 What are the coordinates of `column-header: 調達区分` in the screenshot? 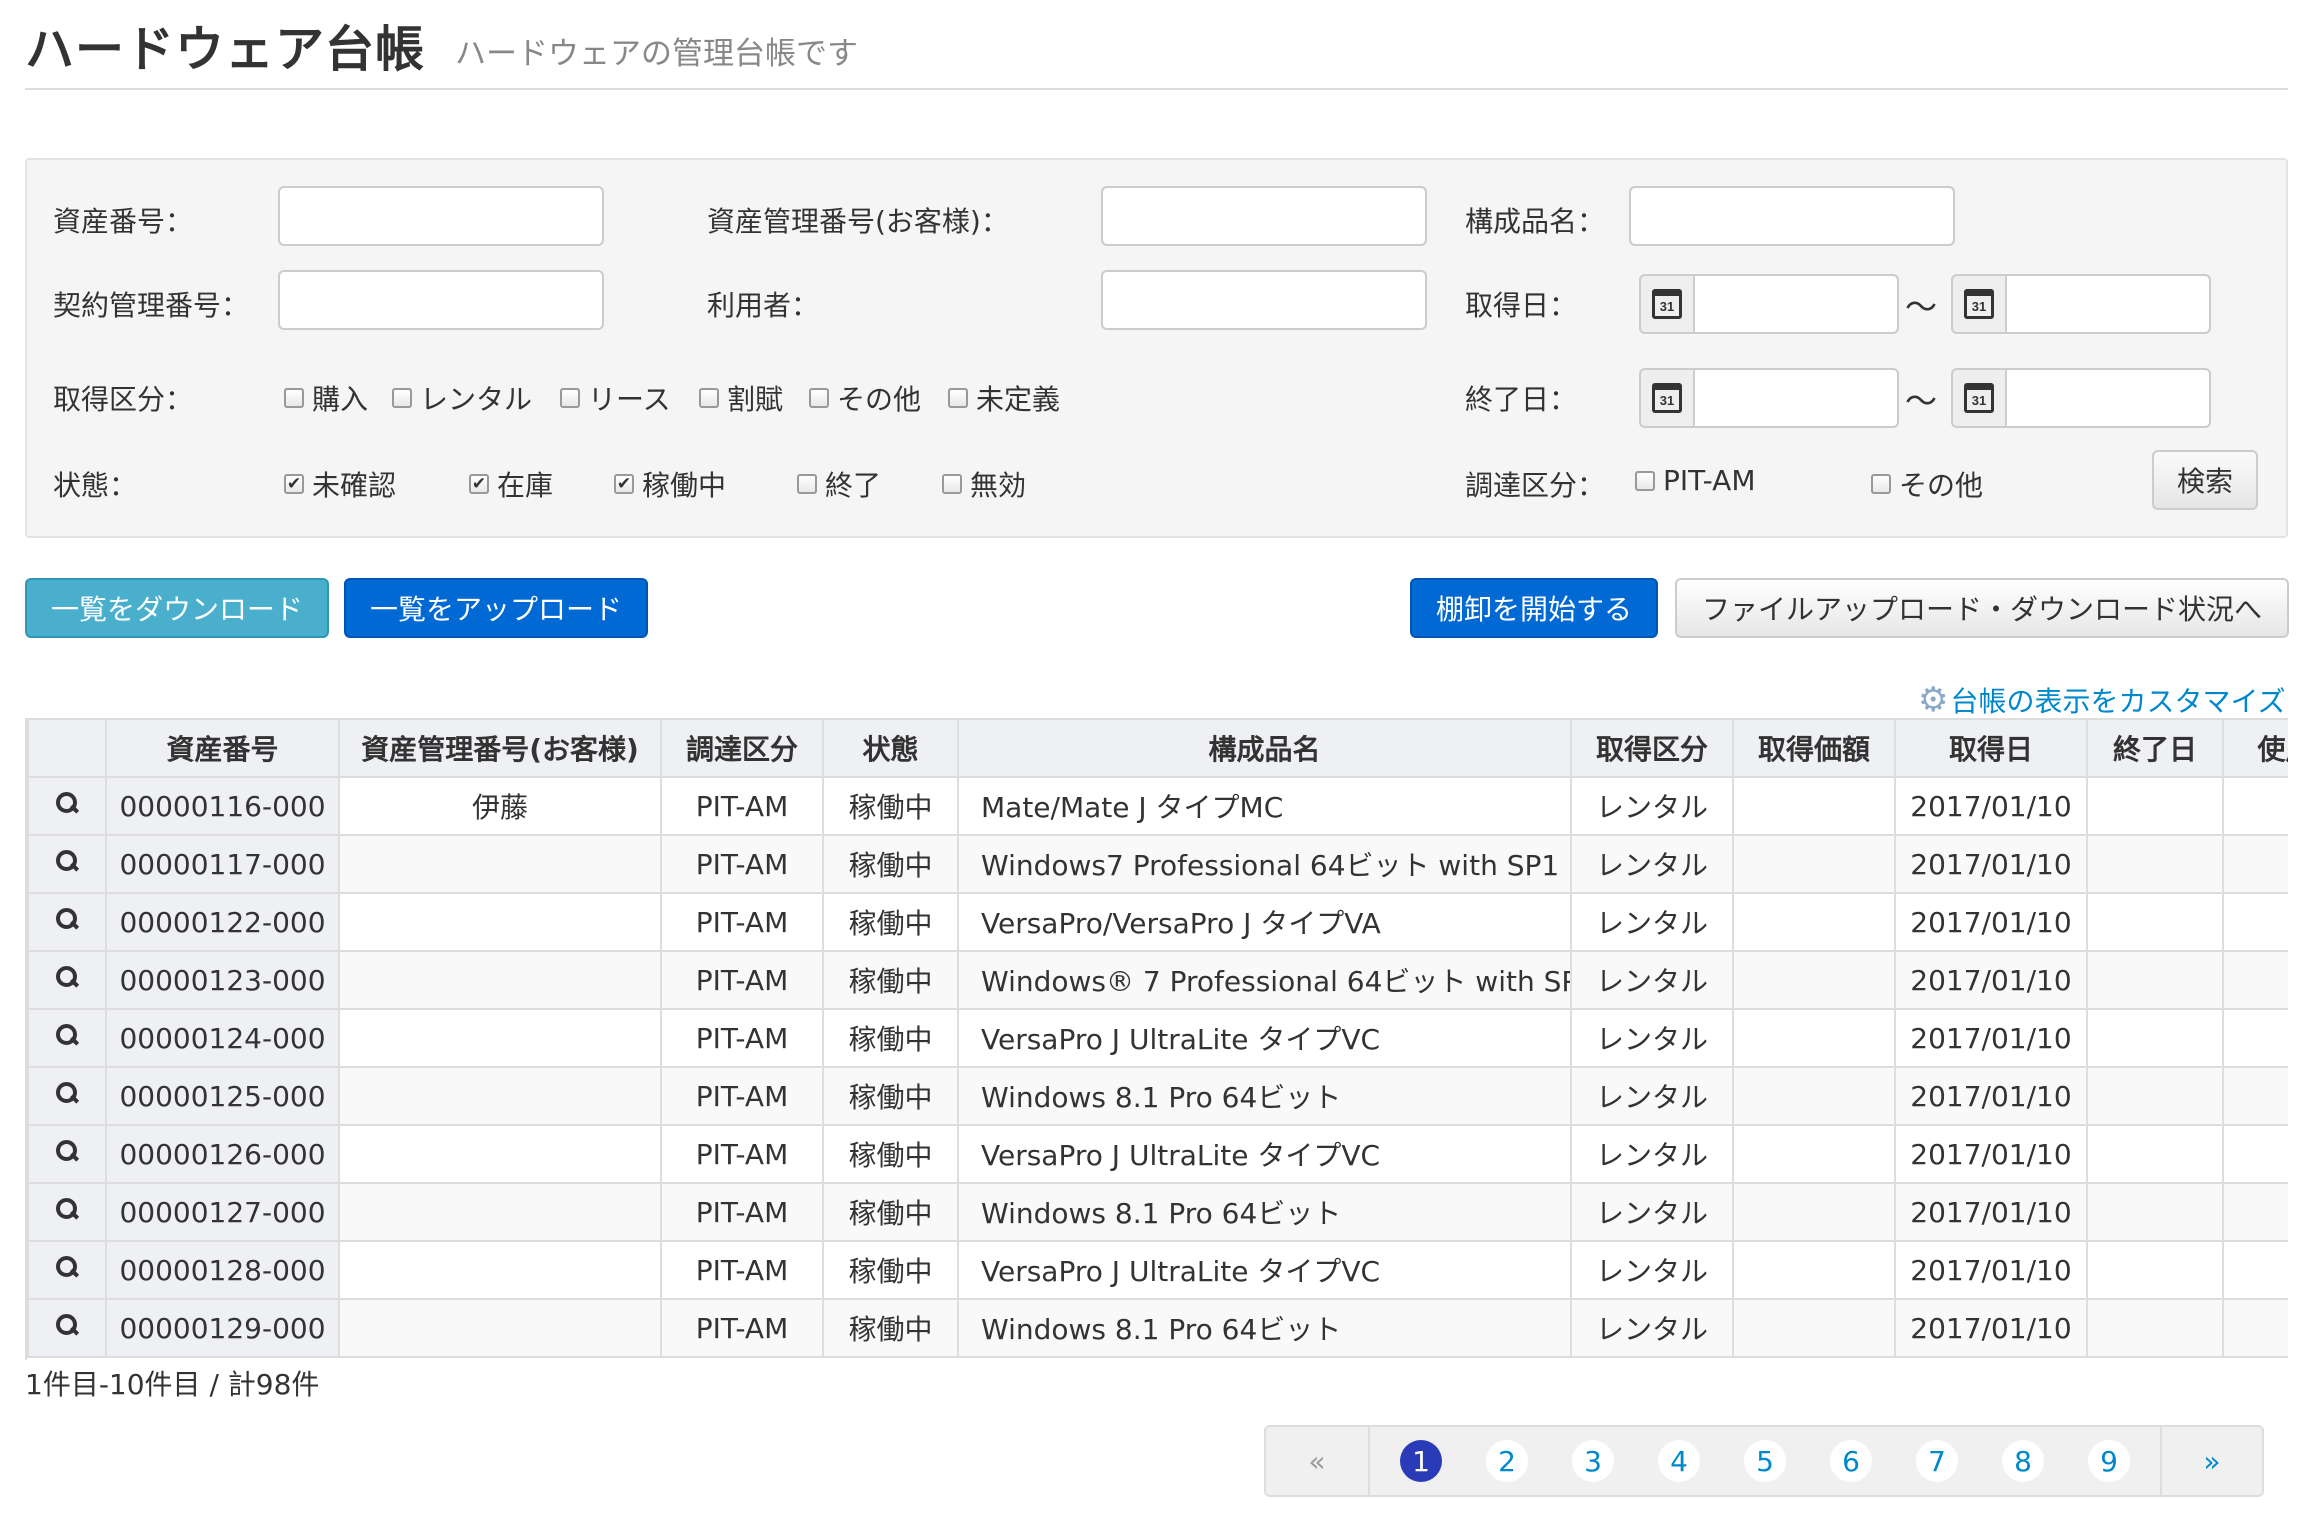 It's located at (742, 748).